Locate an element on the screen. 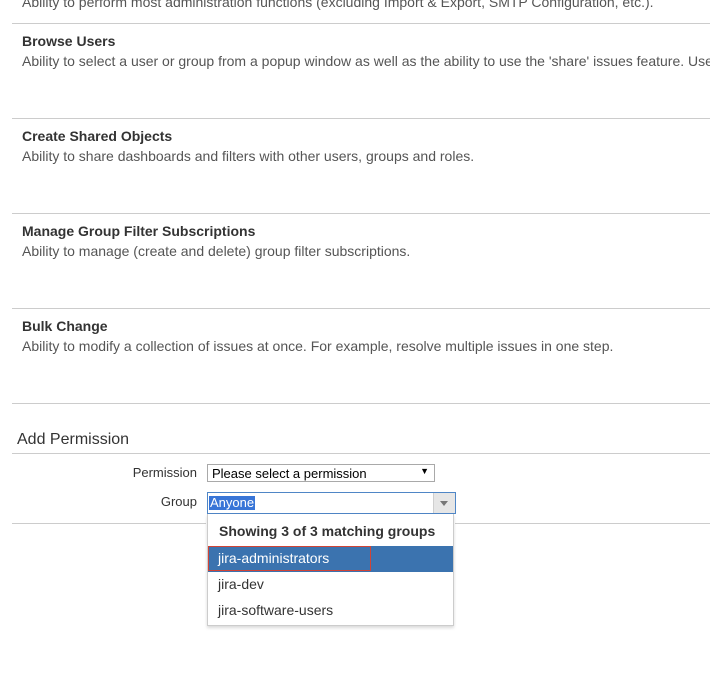 The width and height of the screenshot is (710, 694). dropdown-item-label: jira-administrators is located at coordinates (274, 558).